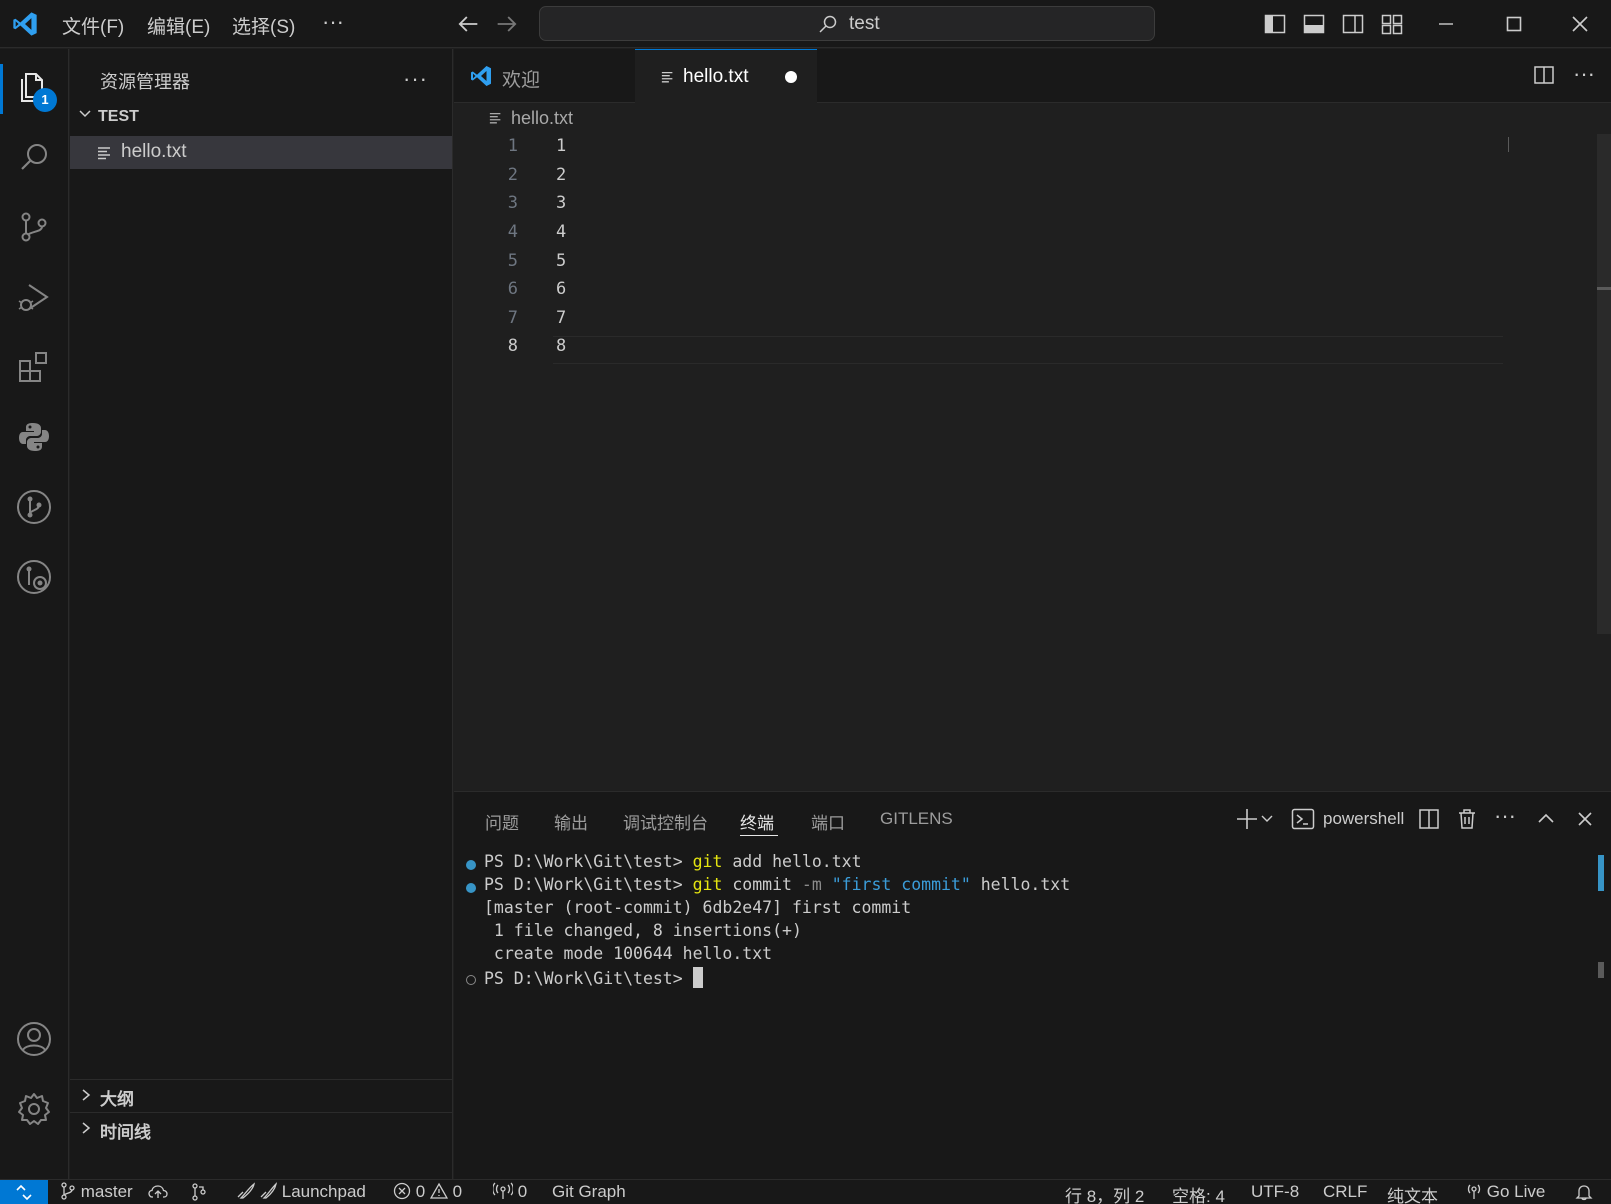 The width and height of the screenshot is (1611, 1204). I want to click on folder-section-test: TEST, so click(108, 116).